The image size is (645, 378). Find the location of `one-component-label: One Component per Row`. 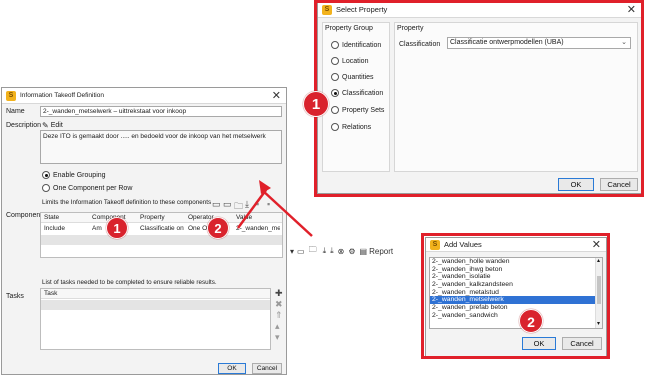

one-component-label: One Component per Row is located at coordinates (93, 188).